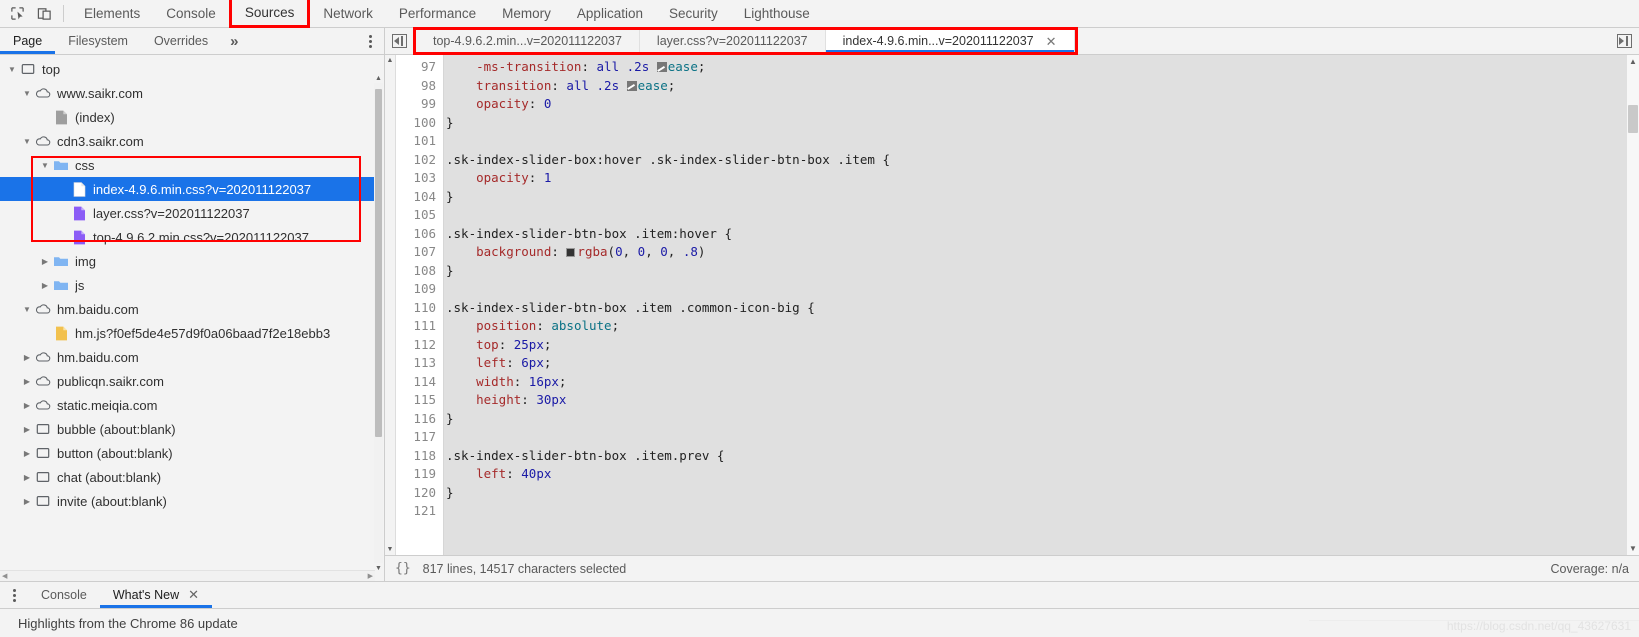 The image size is (1639, 637). Describe the element at coordinates (187, 117) in the screenshot. I see `tree-item: (index)` at that location.